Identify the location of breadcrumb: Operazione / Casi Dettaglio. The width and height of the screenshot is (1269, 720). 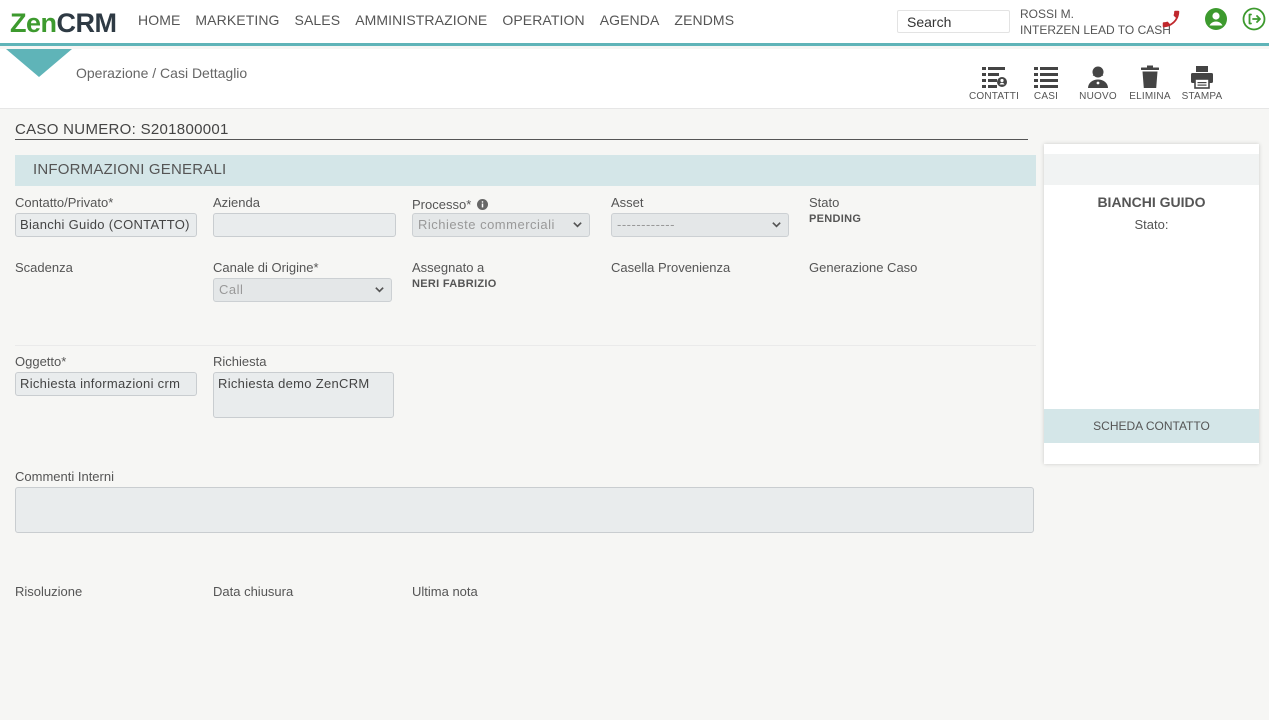
(162, 73).